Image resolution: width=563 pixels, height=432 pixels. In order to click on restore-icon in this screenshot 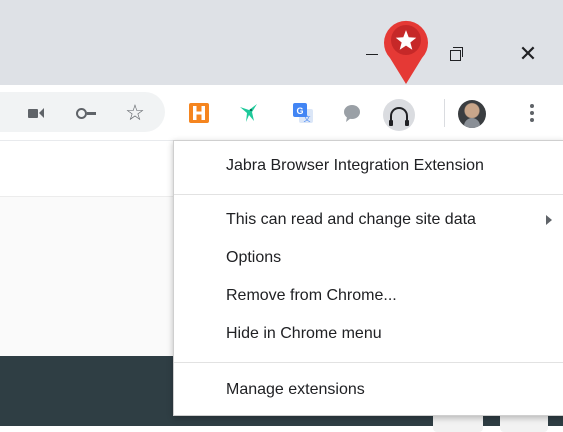, I will do `click(457, 54)`.